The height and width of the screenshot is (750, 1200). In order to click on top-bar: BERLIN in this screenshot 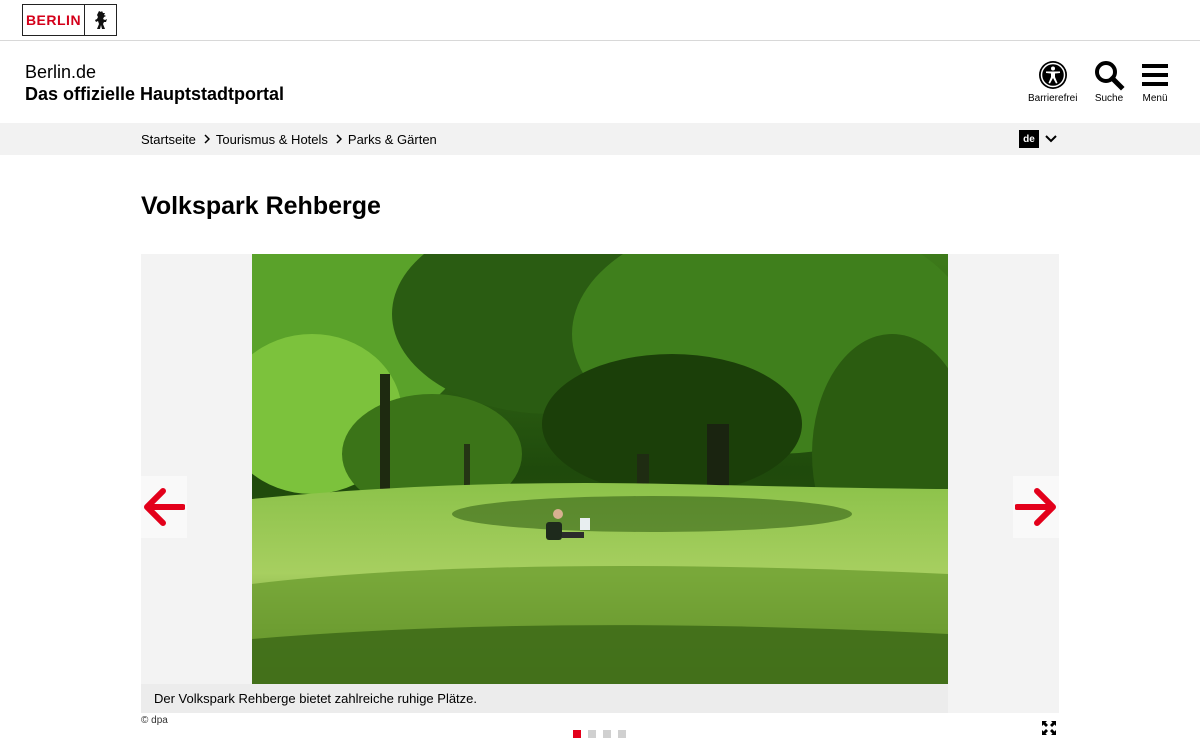, I will do `click(600, 20)`.